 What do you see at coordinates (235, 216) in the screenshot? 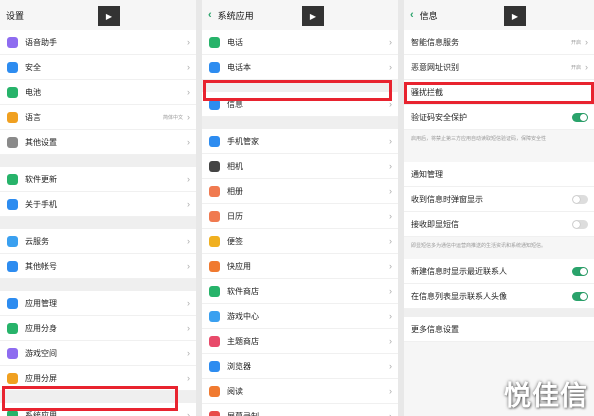
I see `list-item-label: 日历` at bounding box center [235, 216].